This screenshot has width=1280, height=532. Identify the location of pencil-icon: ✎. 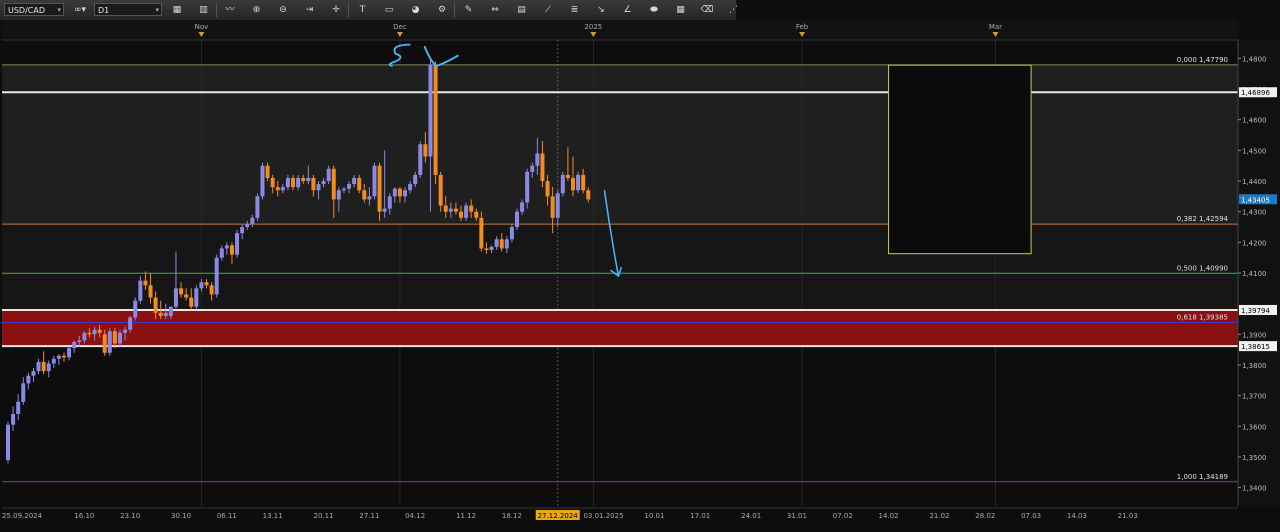
(469, 10).